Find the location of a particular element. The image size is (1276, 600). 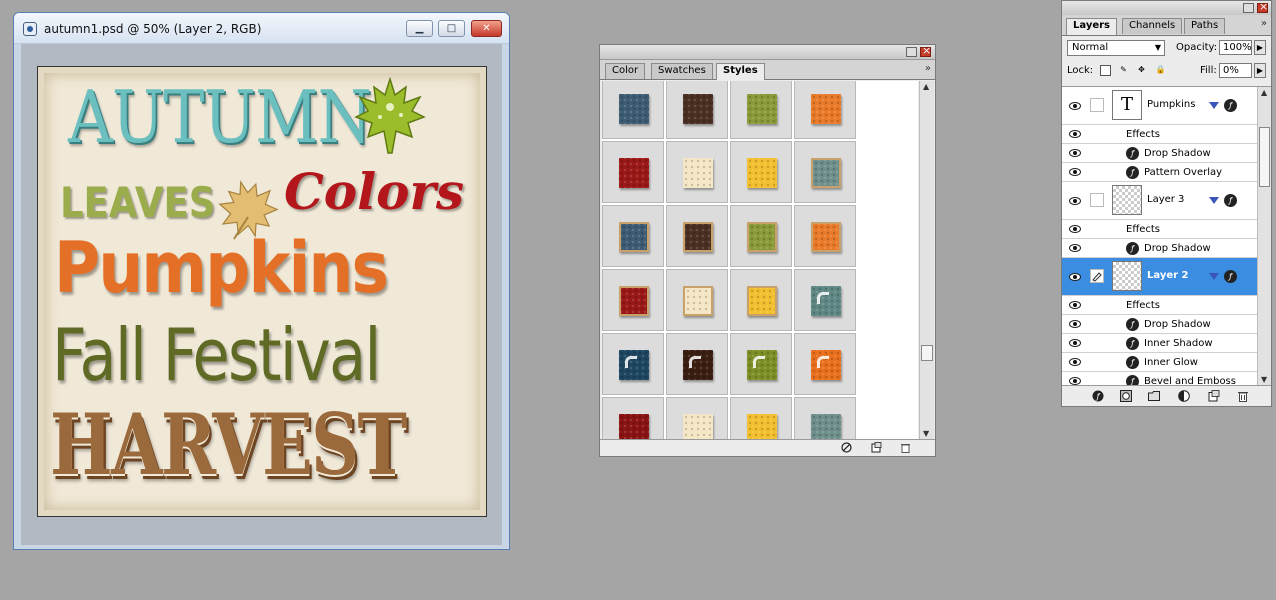

tab-paths: Paths is located at coordinates (1205, 26).